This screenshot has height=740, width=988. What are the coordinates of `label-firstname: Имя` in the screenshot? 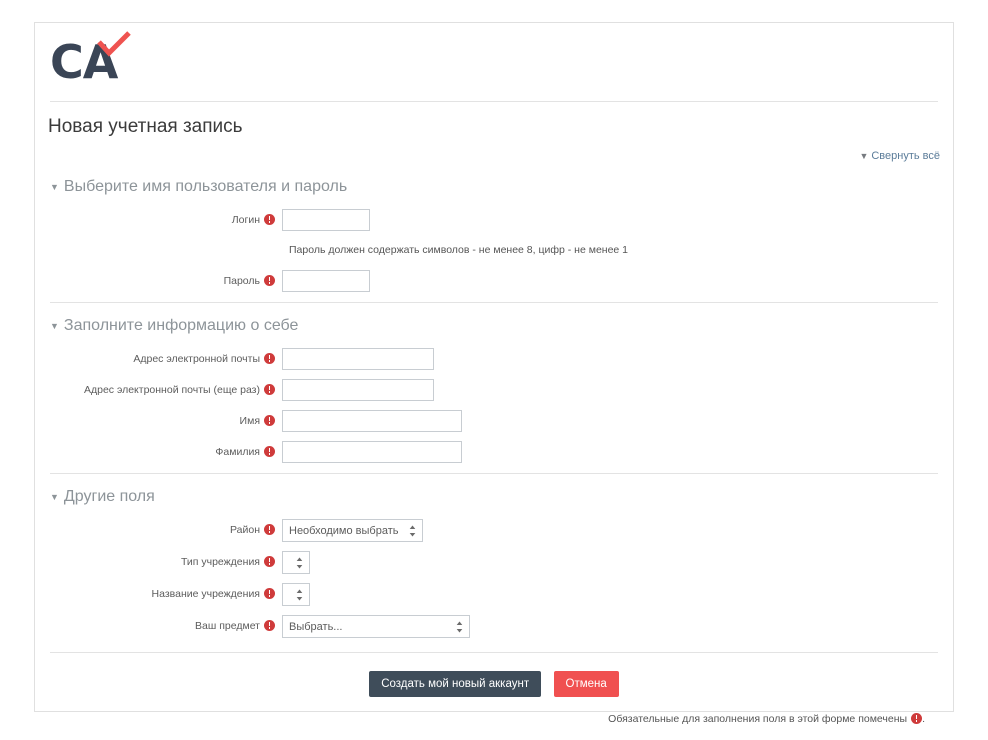 It's located at (166, 419).